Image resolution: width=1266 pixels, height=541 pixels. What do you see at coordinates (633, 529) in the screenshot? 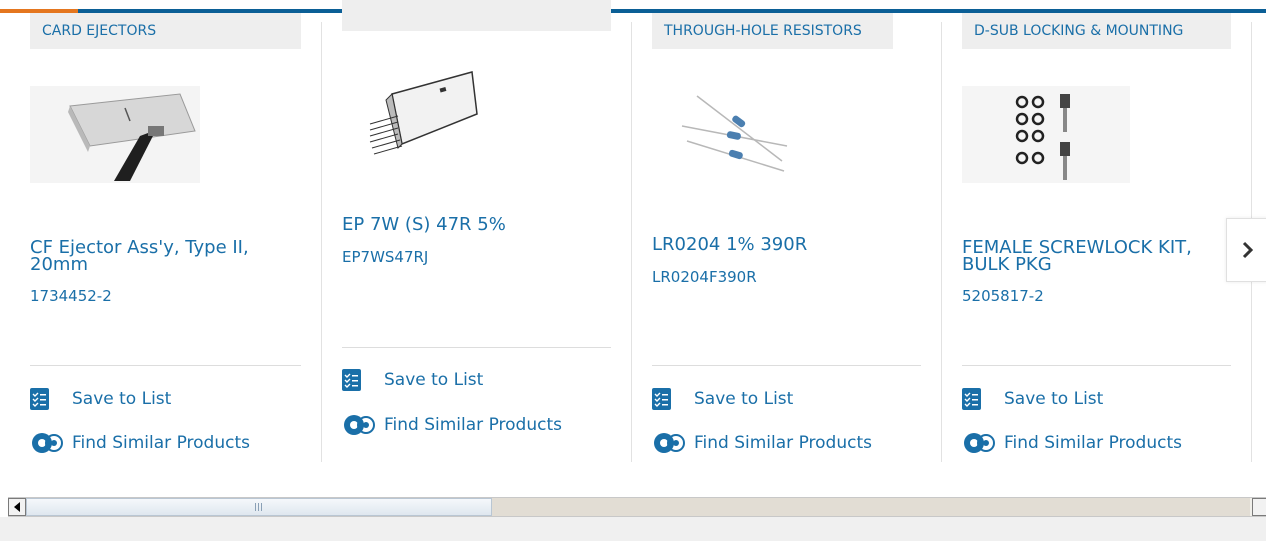
I see `footer-band` at bounding box center [633, 529].